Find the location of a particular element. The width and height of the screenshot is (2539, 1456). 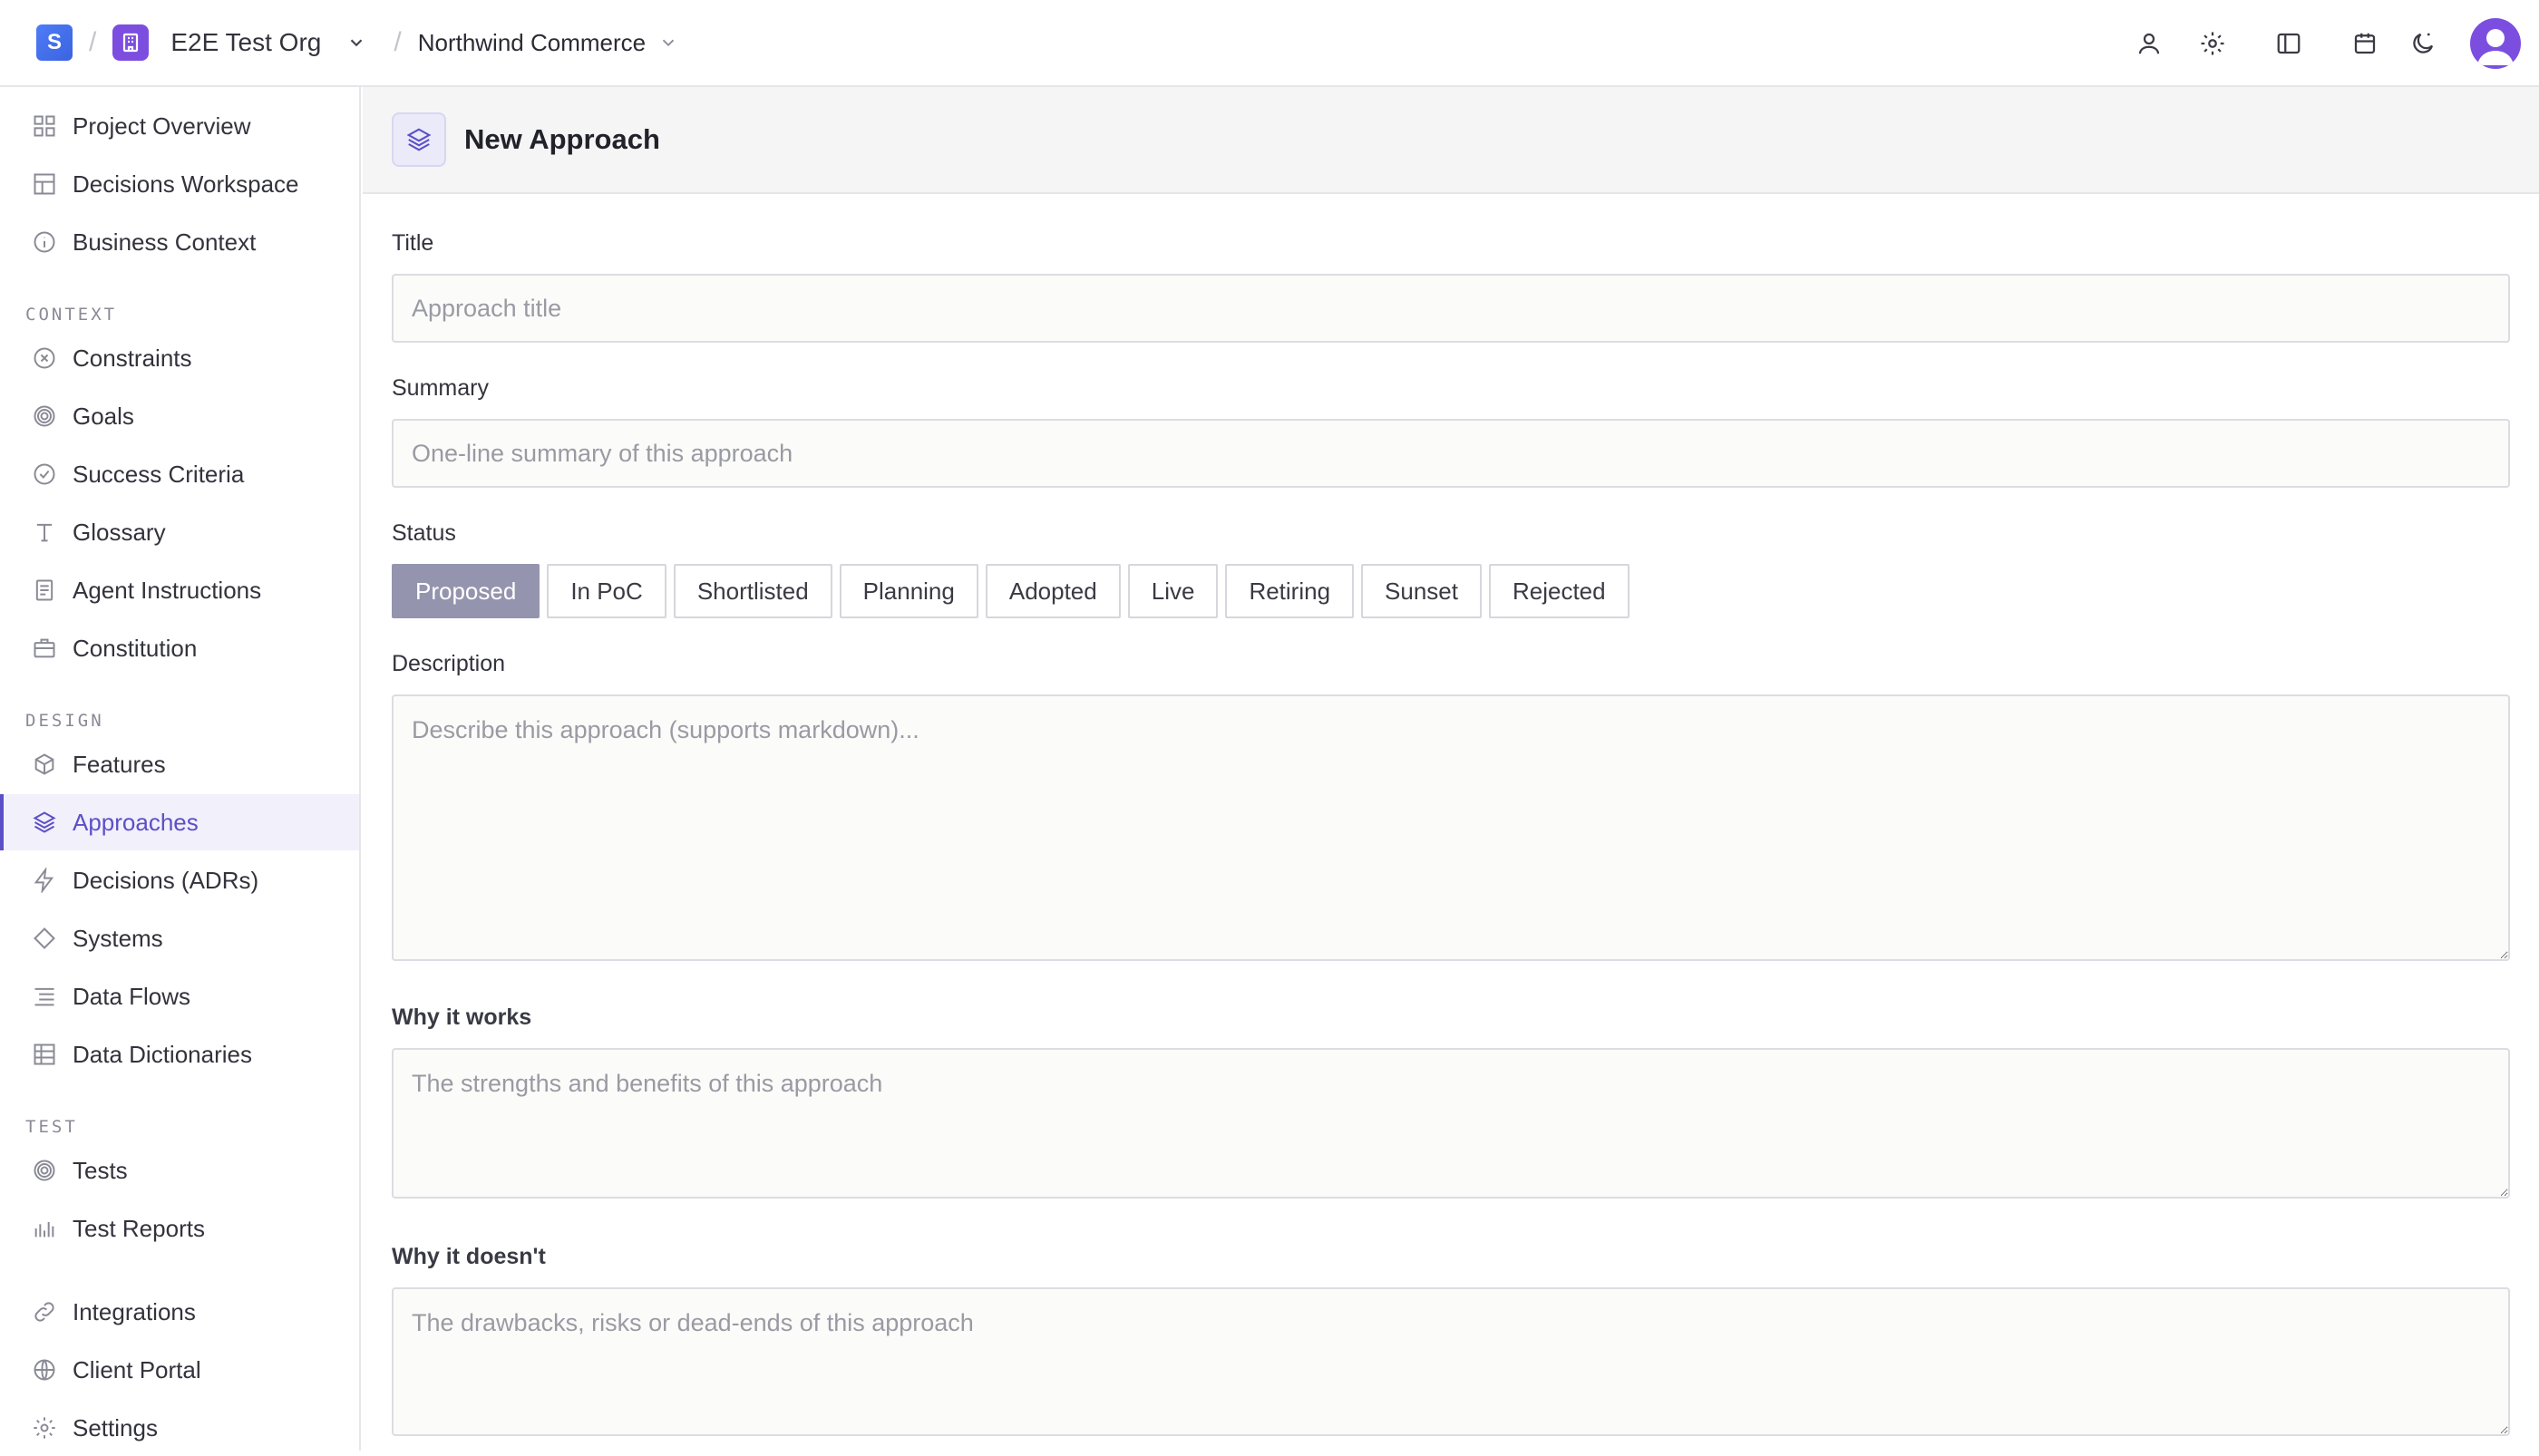

section-label-design: DESIGN is located at coordinates (64, 721).